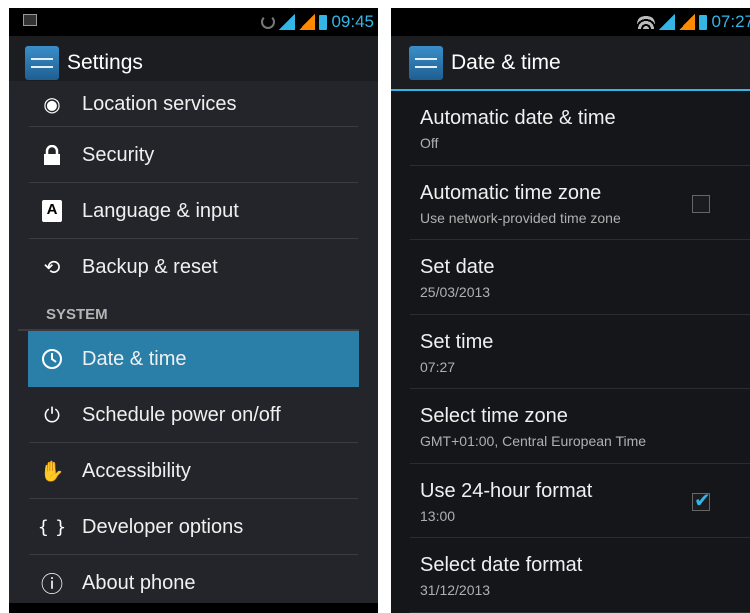 This screenshot has width=750, height=613. I want to click on settings-item-label: Date & time, so click(134, 358).